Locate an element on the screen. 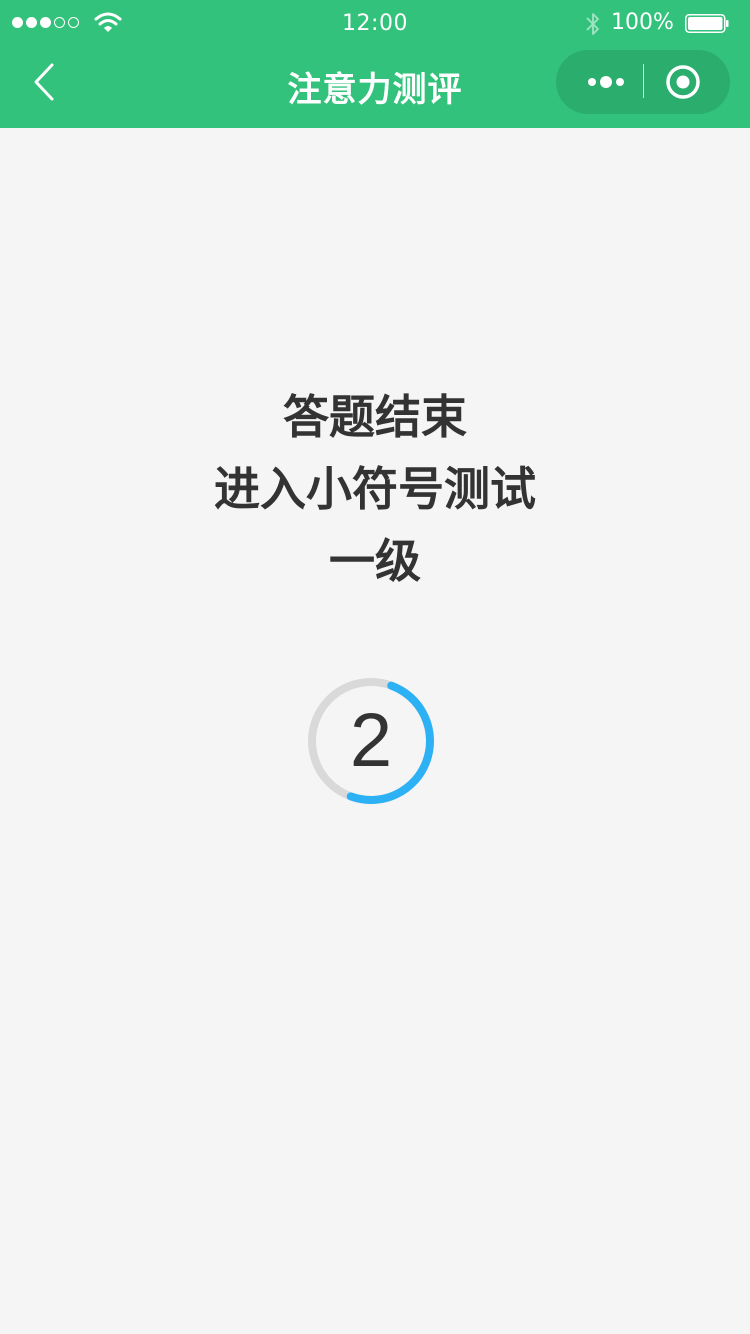  bluetooth-icon is located at coordinates (592, 24).